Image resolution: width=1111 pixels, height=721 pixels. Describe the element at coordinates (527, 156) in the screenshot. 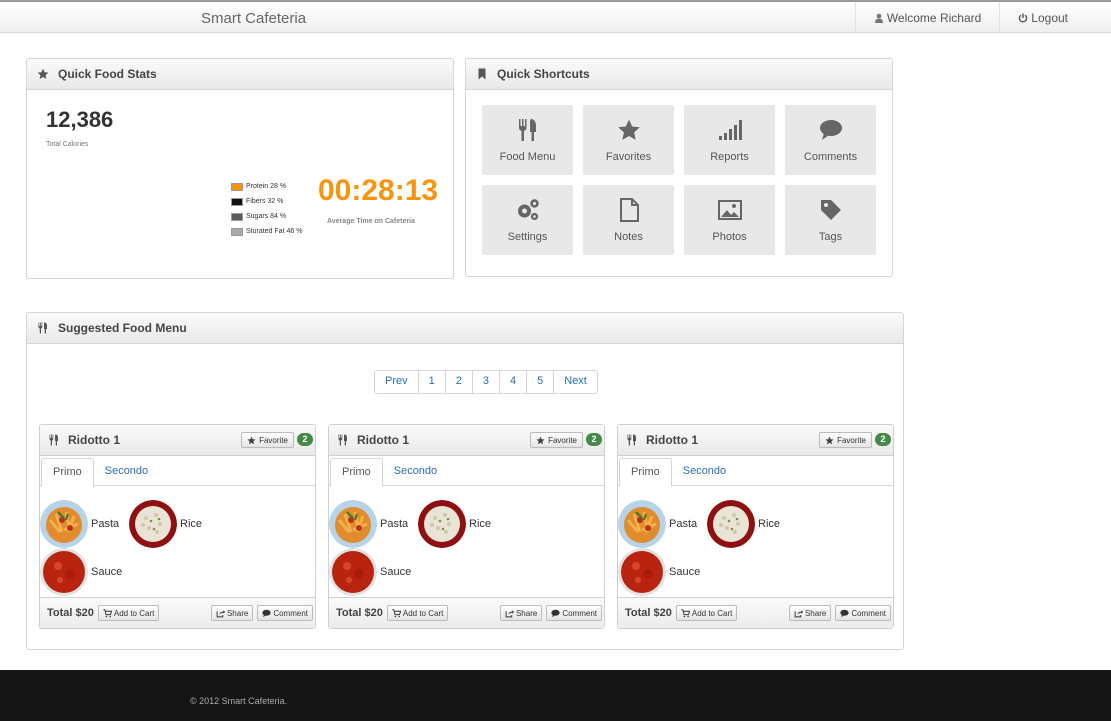

I see `shortcut-label: Food Menu` at that location.